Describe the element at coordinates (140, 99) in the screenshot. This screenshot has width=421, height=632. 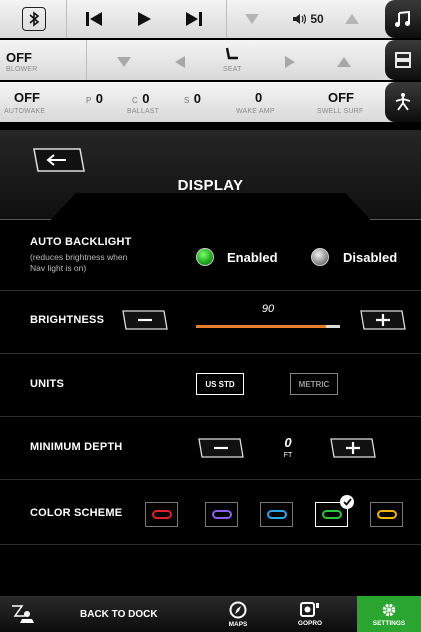
I see `ballast-center: C 0` at that location.